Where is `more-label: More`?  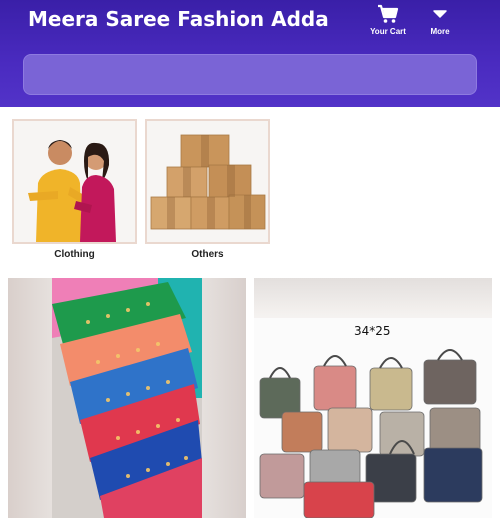
more-label: More is located at coordinates (440, 31).